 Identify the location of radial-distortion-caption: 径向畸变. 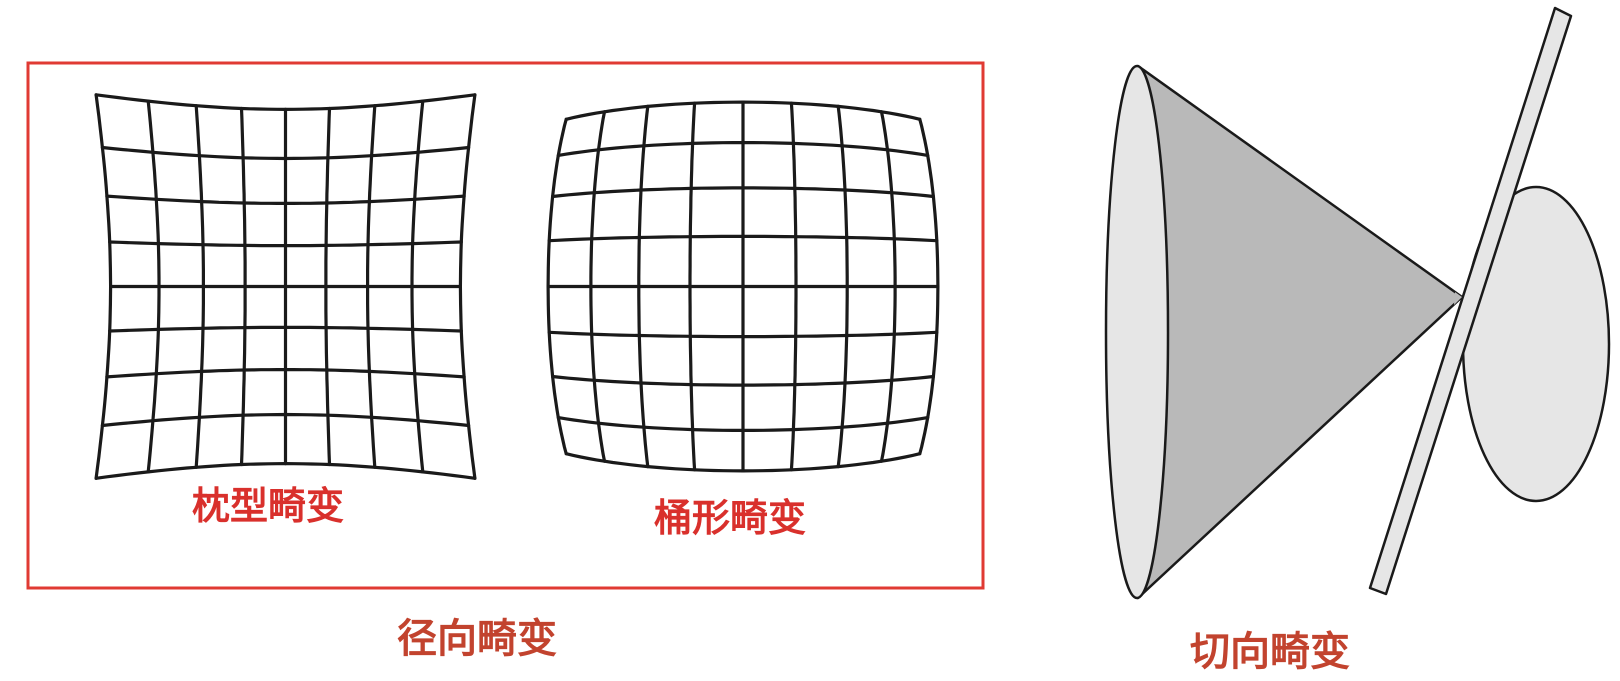
(477, 639).